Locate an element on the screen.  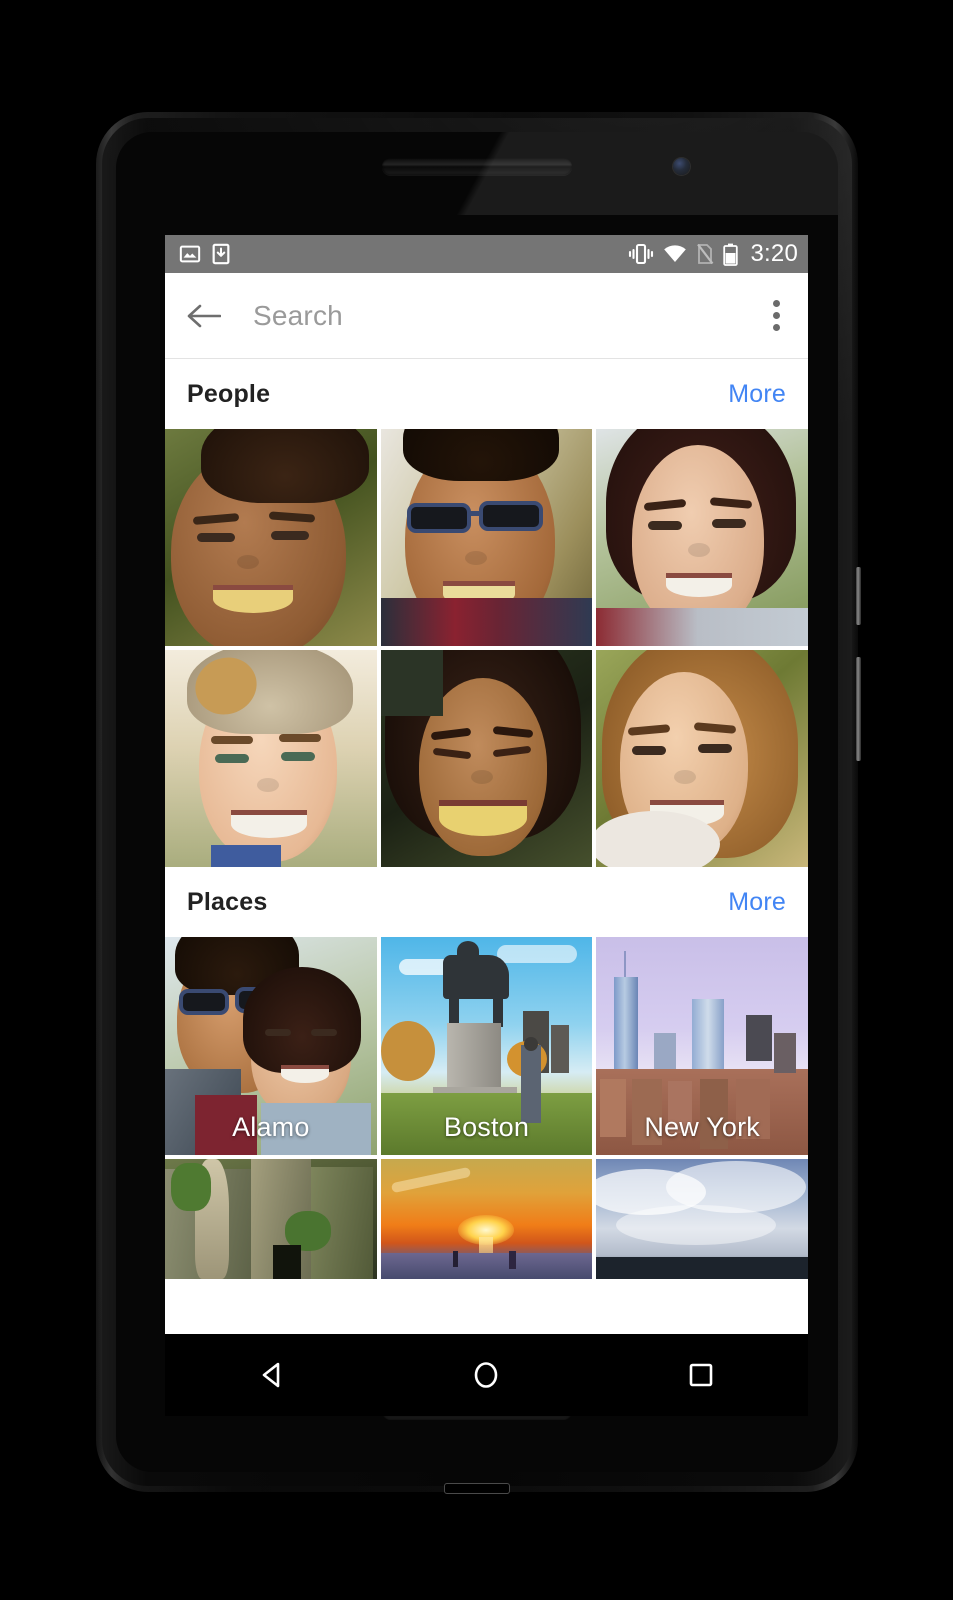
more-link-people: More is located at coordinates (757, 394).